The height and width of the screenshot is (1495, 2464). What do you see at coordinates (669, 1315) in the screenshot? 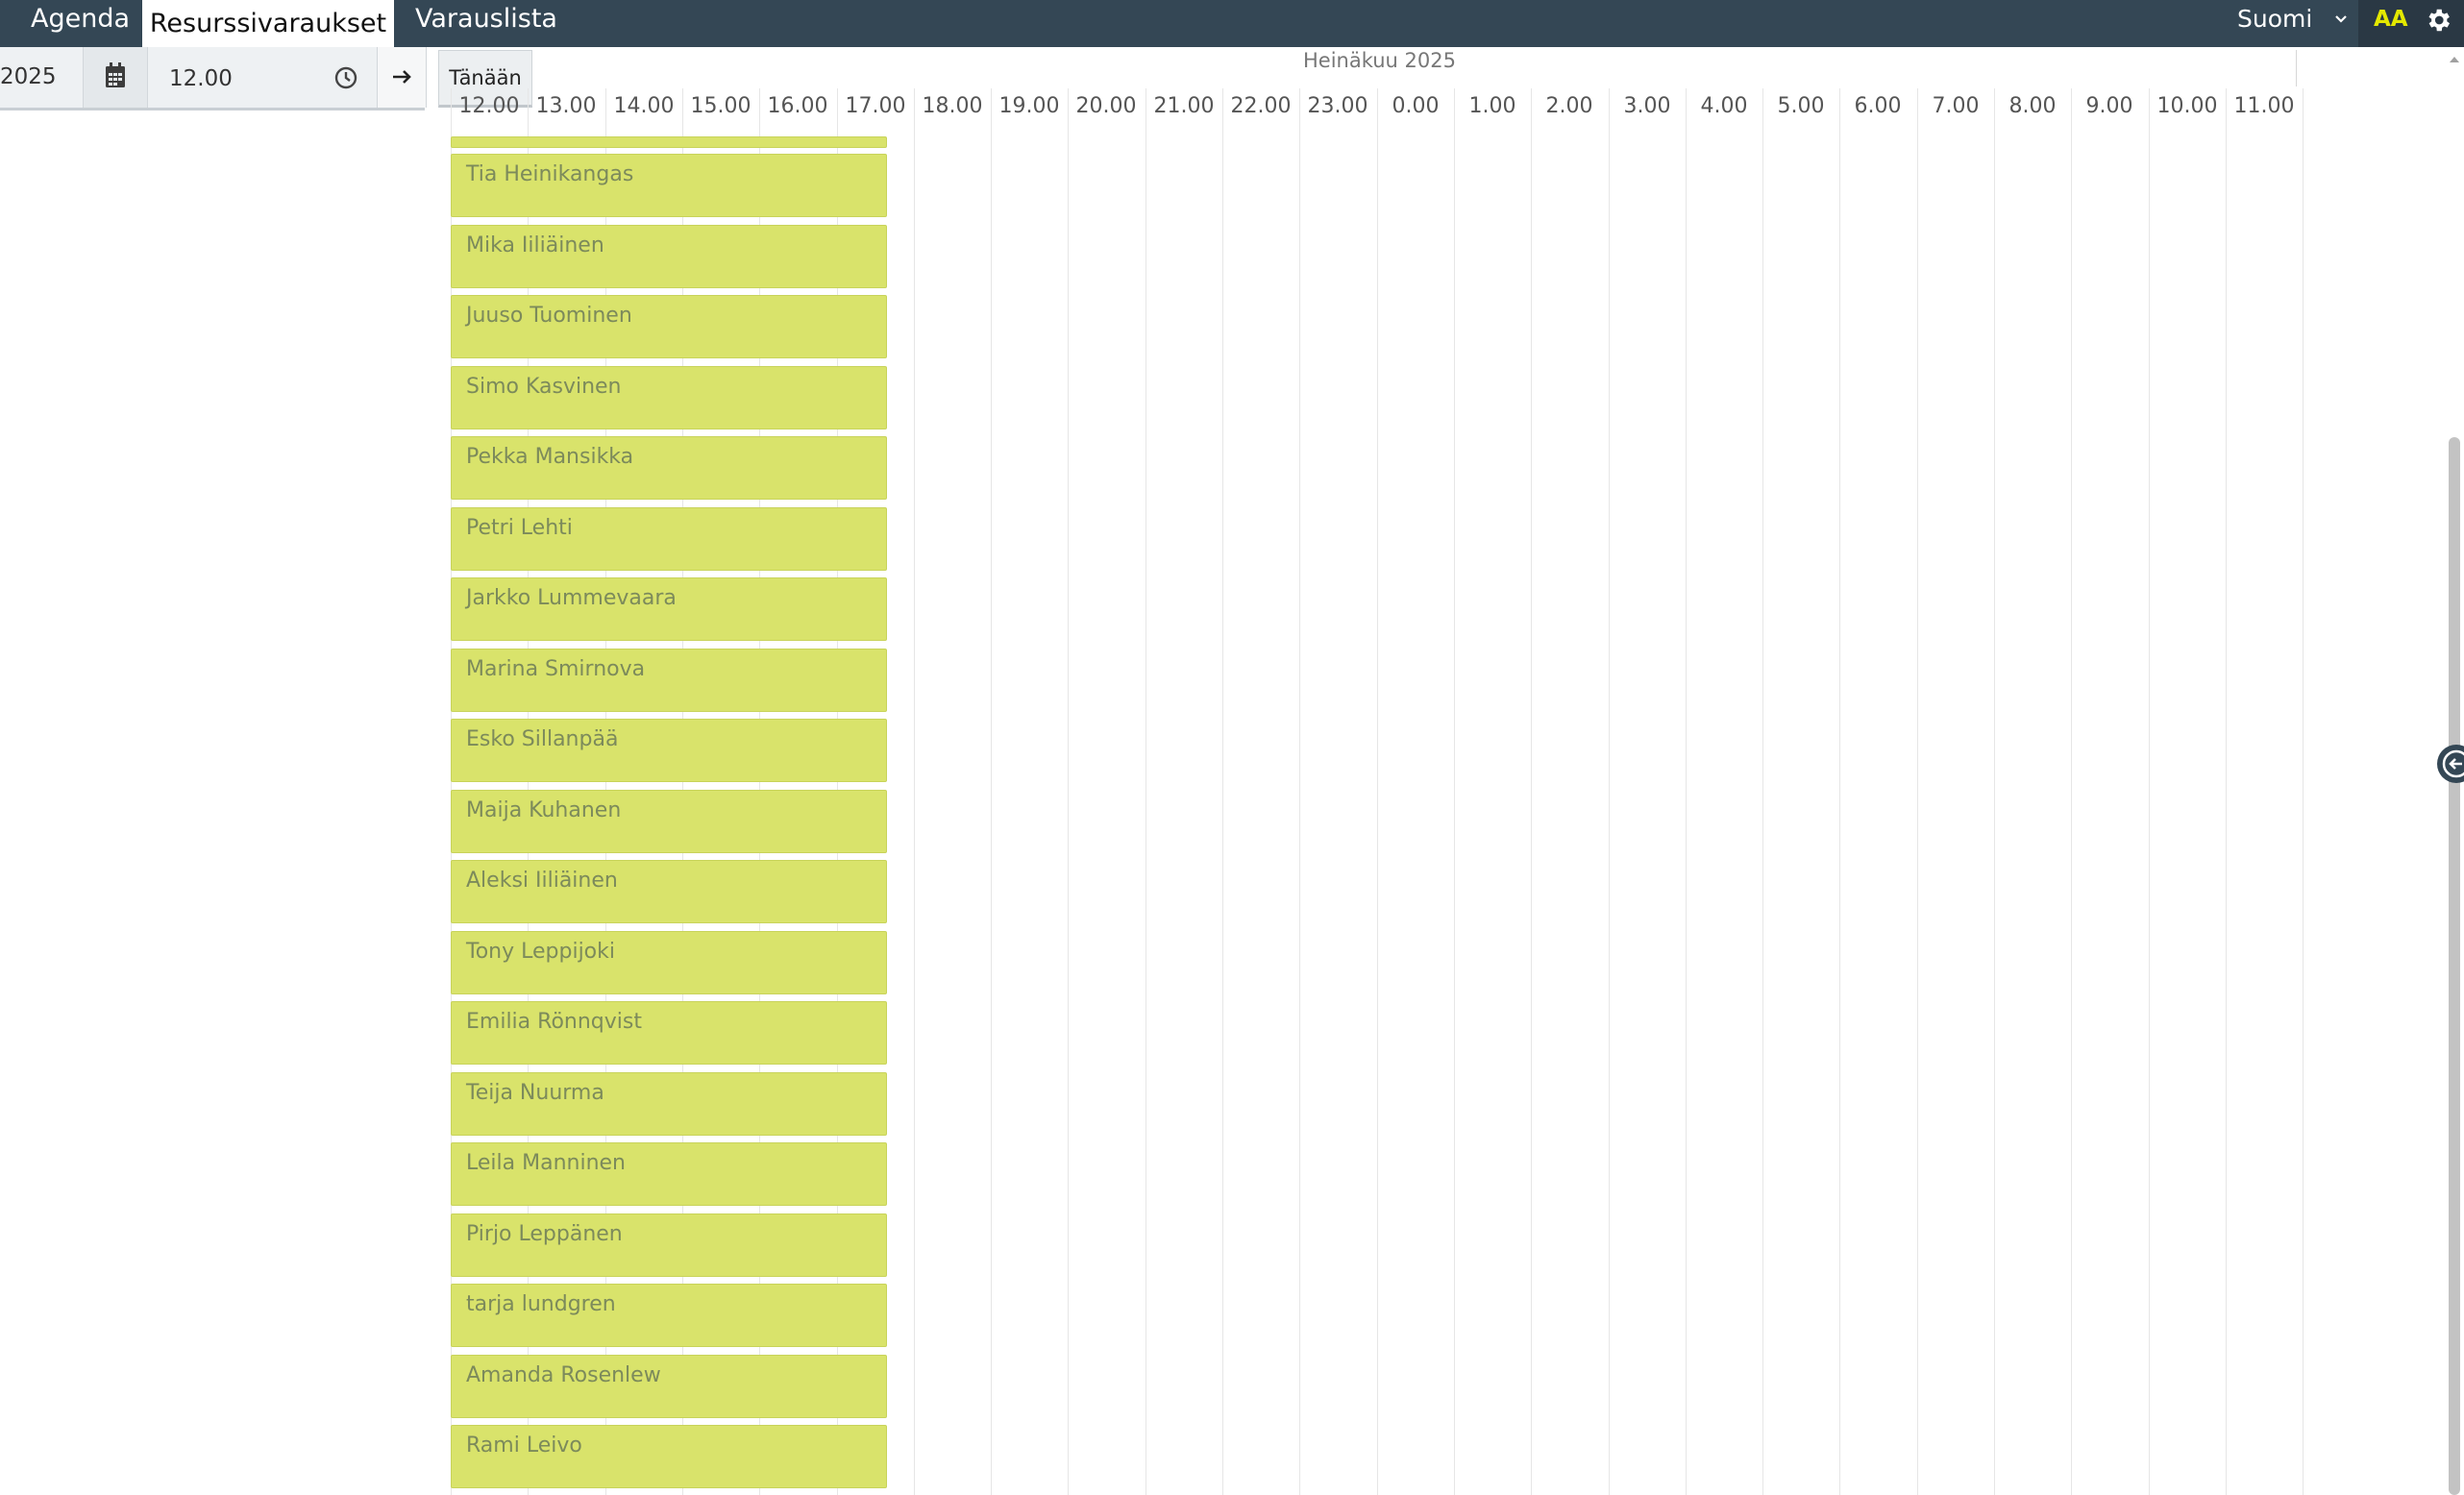
I see `booking-block: tarja lundgren` at bounding box center [669, 1315].